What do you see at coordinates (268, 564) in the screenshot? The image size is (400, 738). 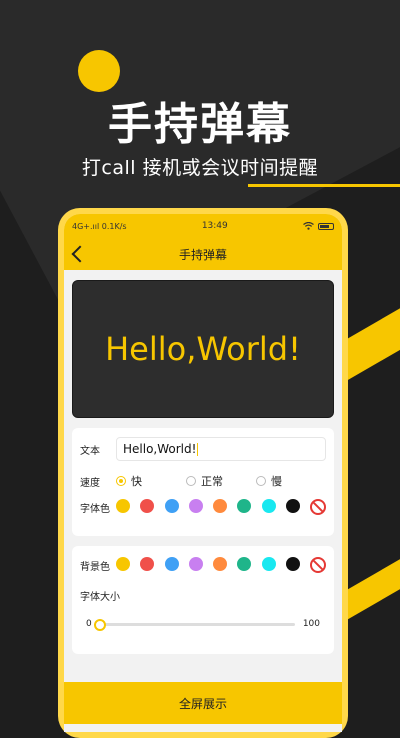 I see `bg-color-swatch-cyan` at bounding box center [268, 564].